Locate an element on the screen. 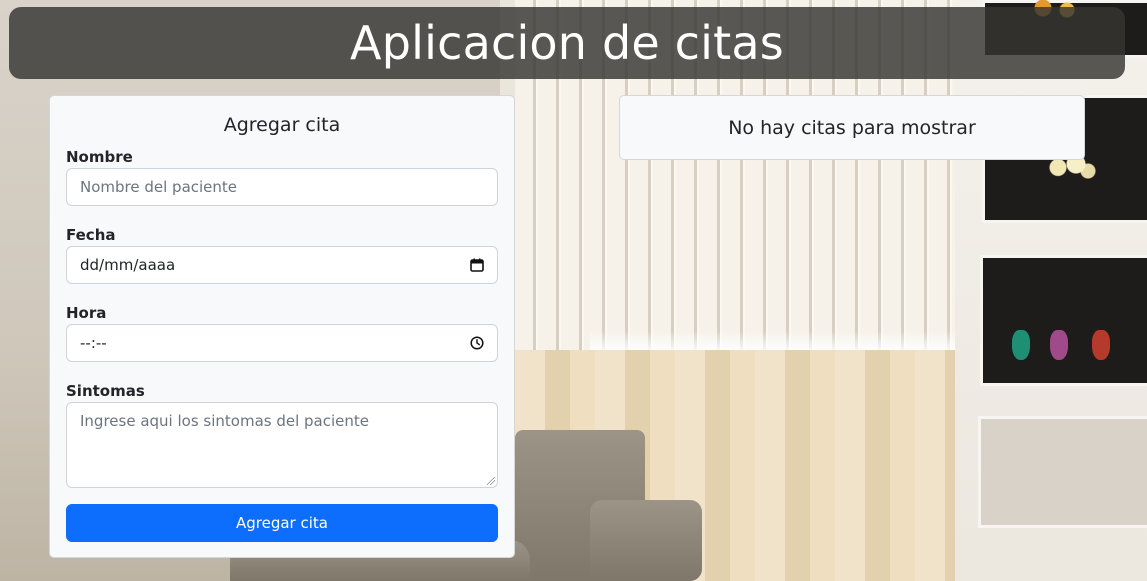  sintomas-textarea: Ingrese aqui los sintomas del paciente is located at coordinates (282, 445).